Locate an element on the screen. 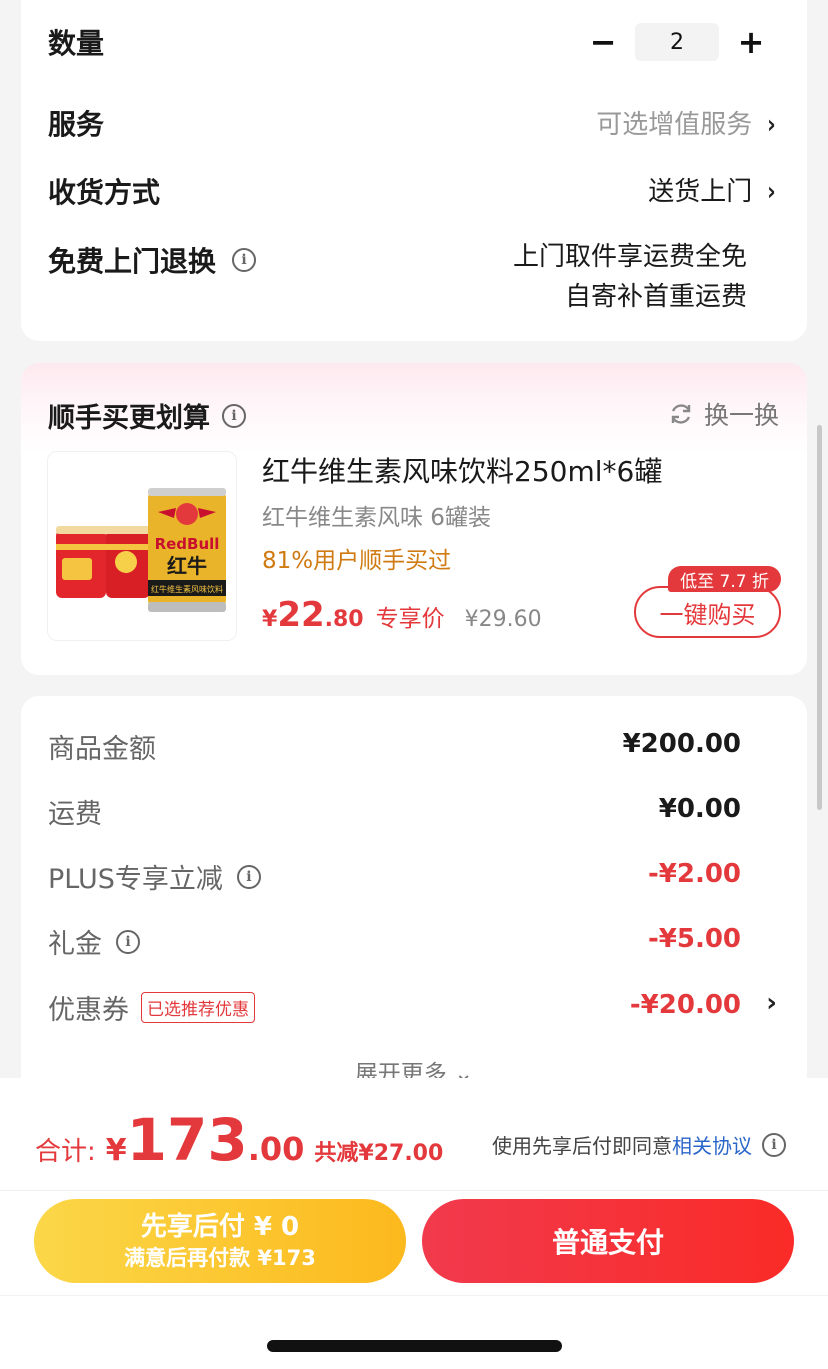 The image size is (828, 1369). service-value: 可选增值服务 is located at coordinates (674, 125).